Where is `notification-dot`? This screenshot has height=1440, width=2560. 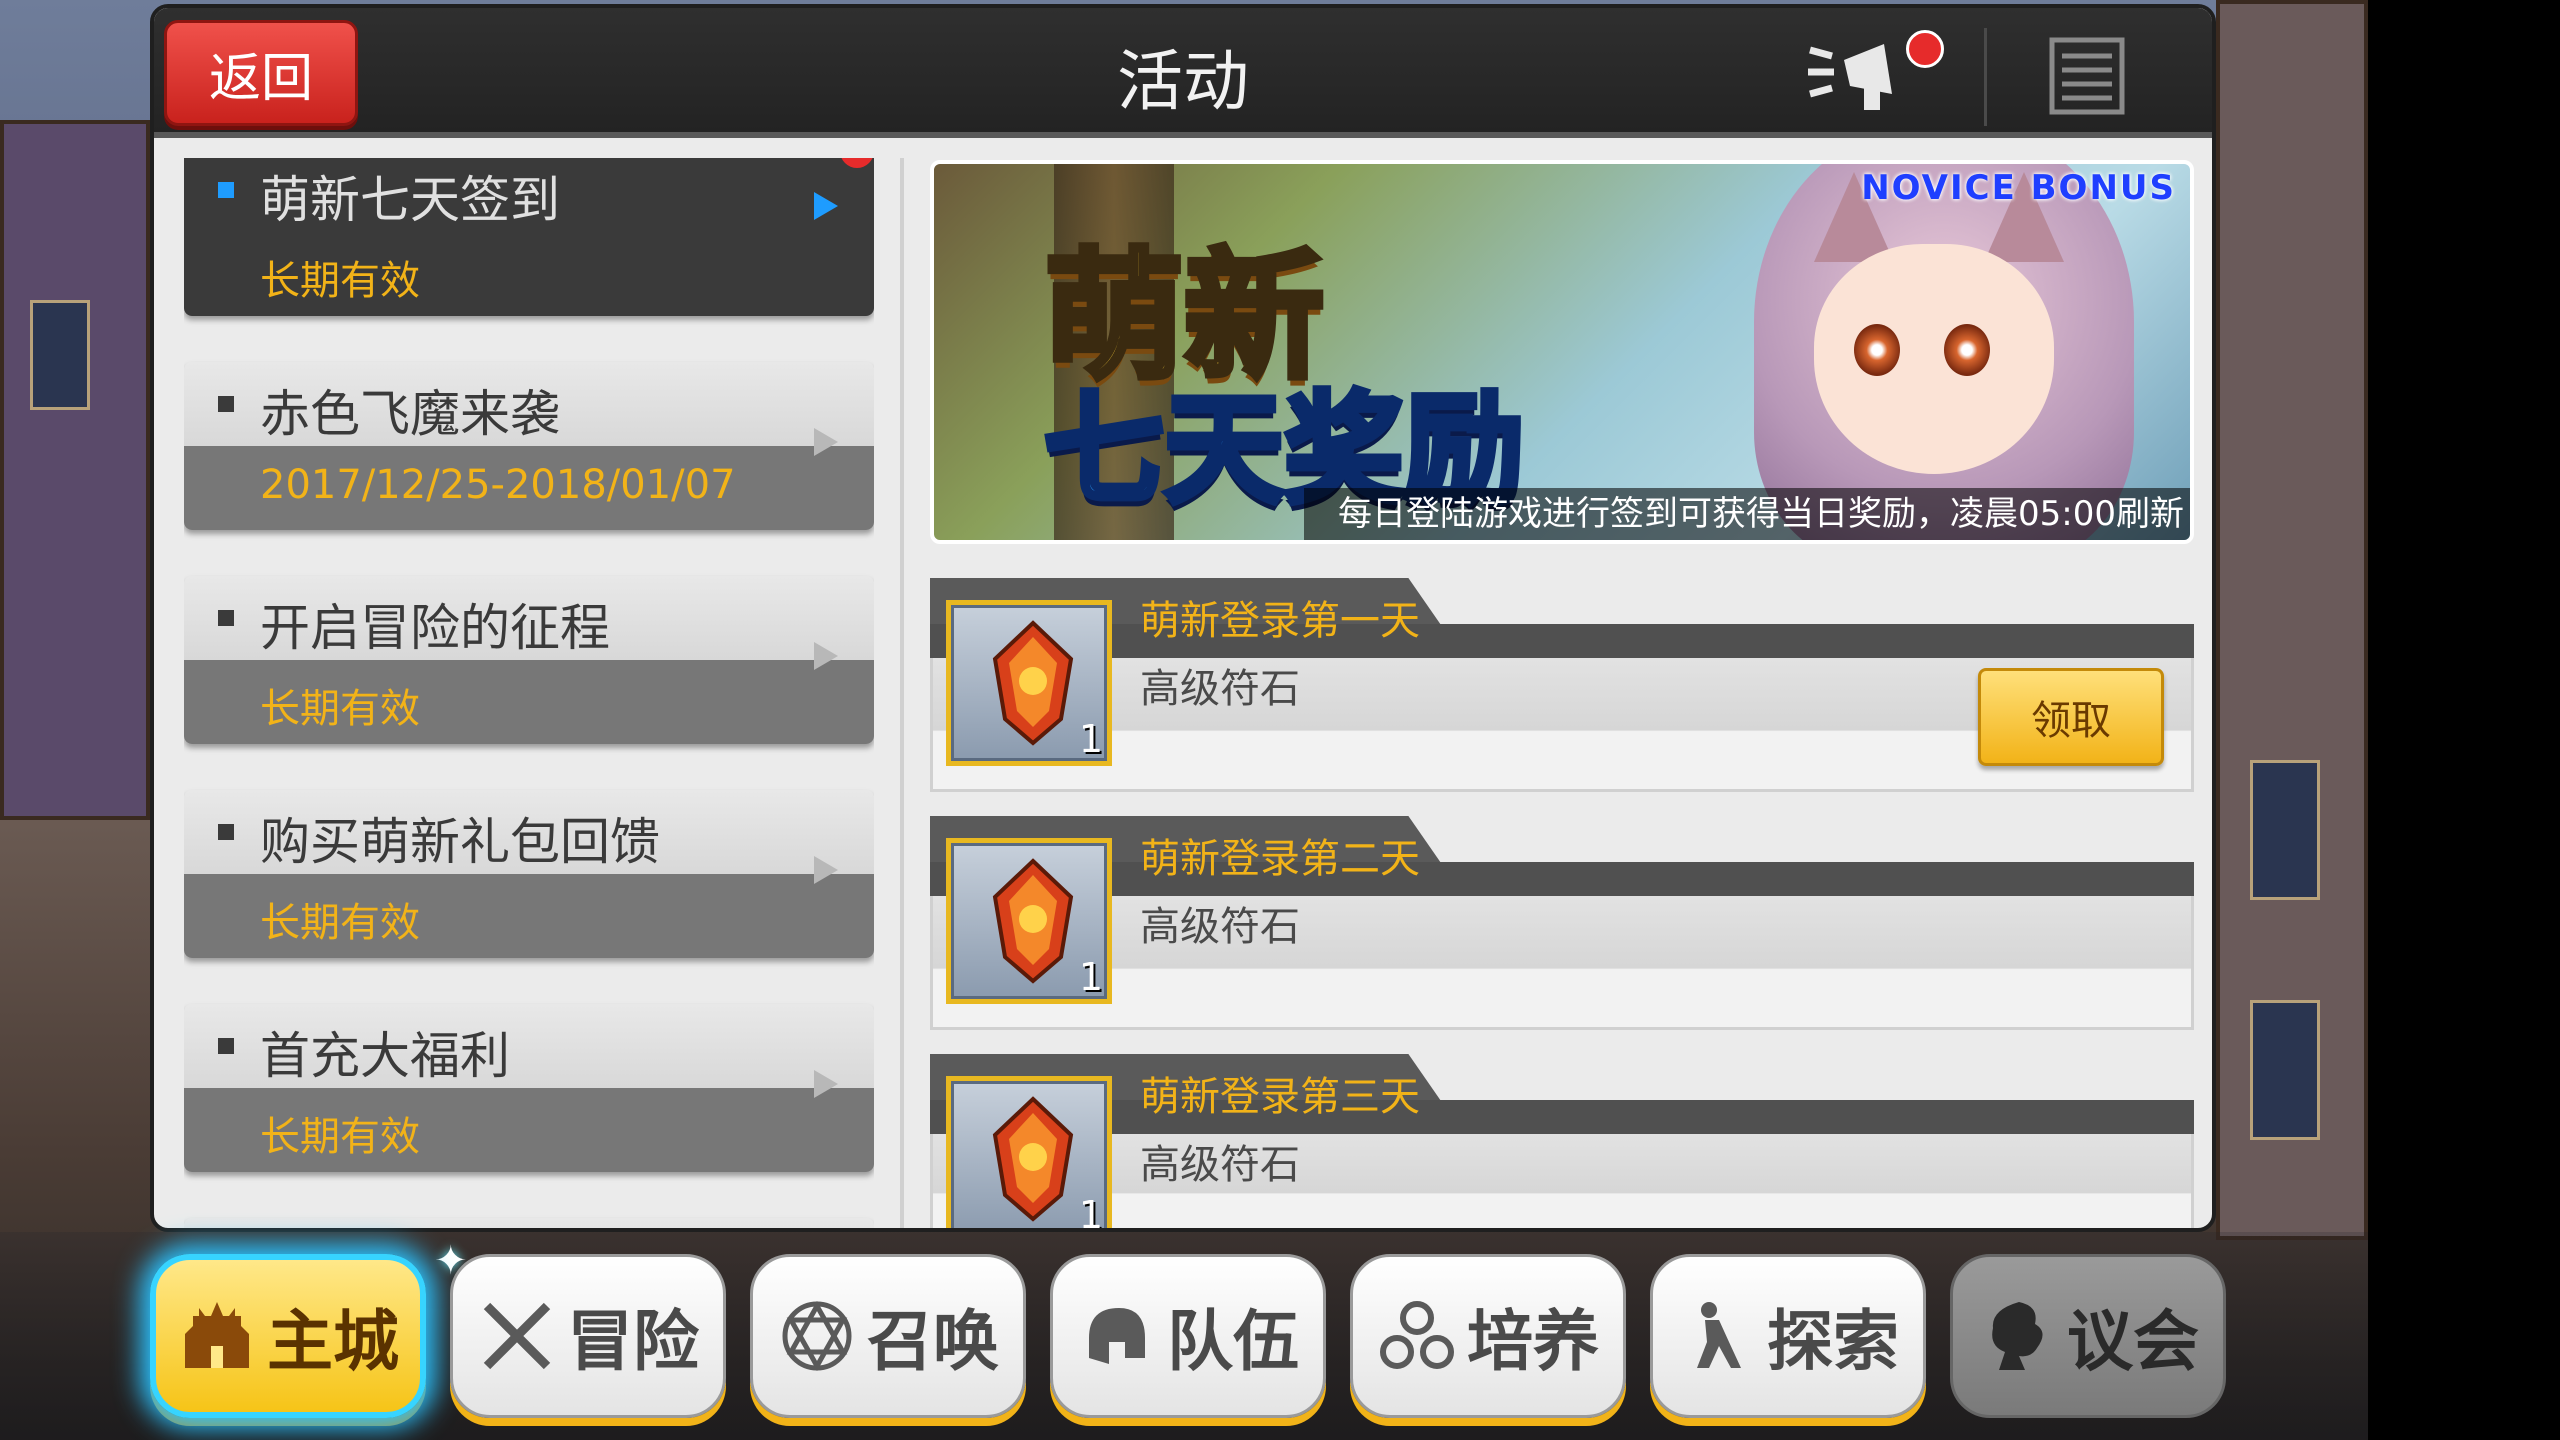
notification-dot is located at coordinates (1925, 49).